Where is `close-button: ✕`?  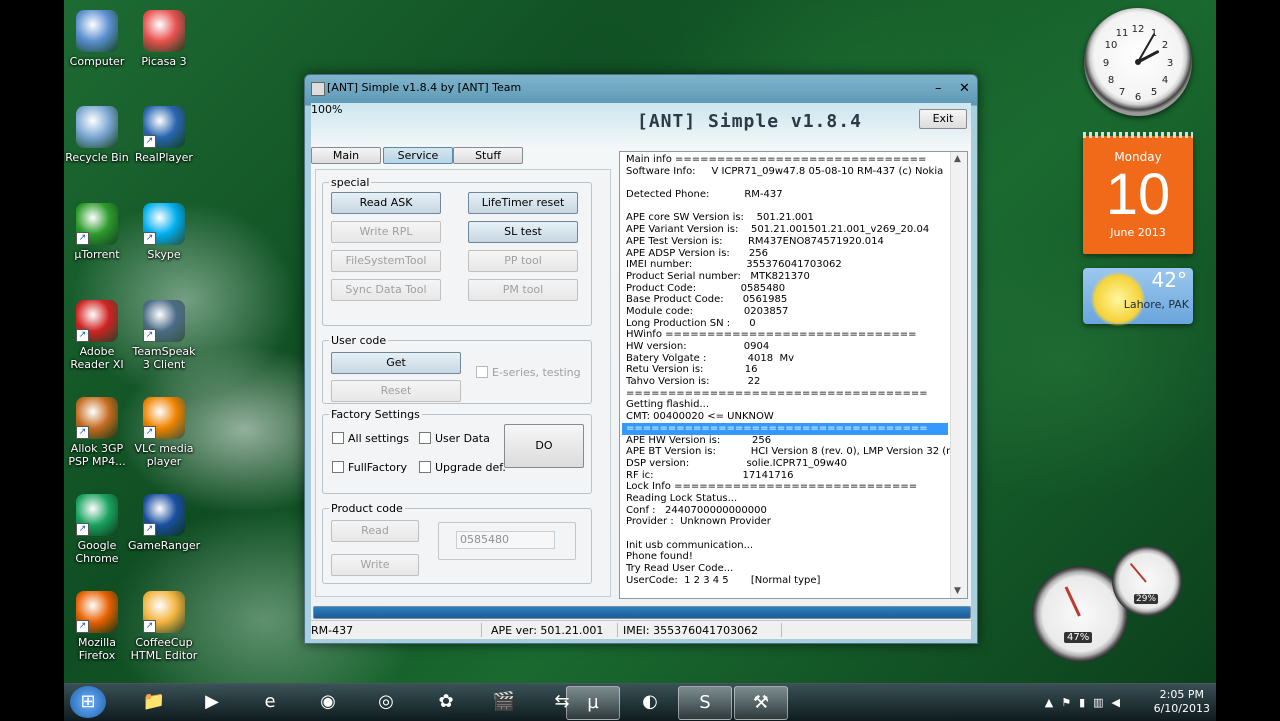 close-button: ✕ is located at coordinates (964, 88).